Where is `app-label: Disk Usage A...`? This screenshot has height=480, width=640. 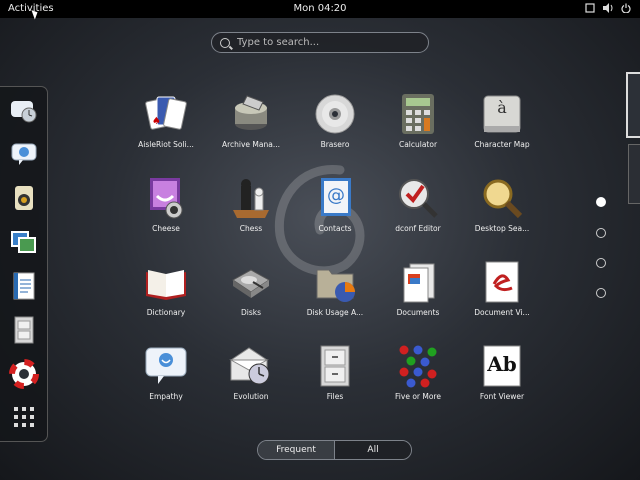
app-label: Disk Usage A... is located at coordinates (335, 312).